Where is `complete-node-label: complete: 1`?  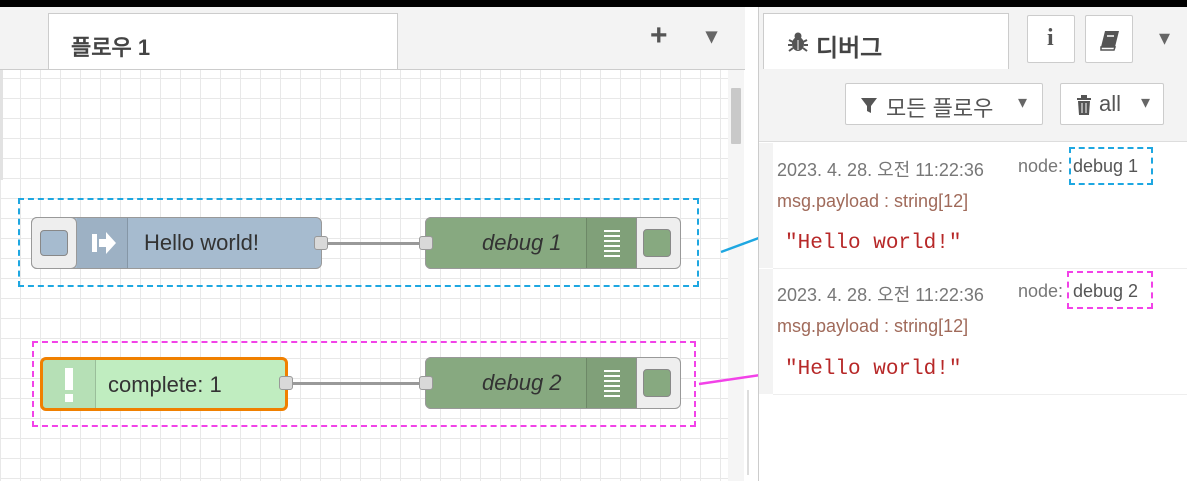 complete-node-label: complete: 1 is located at coordinates (165, 384).